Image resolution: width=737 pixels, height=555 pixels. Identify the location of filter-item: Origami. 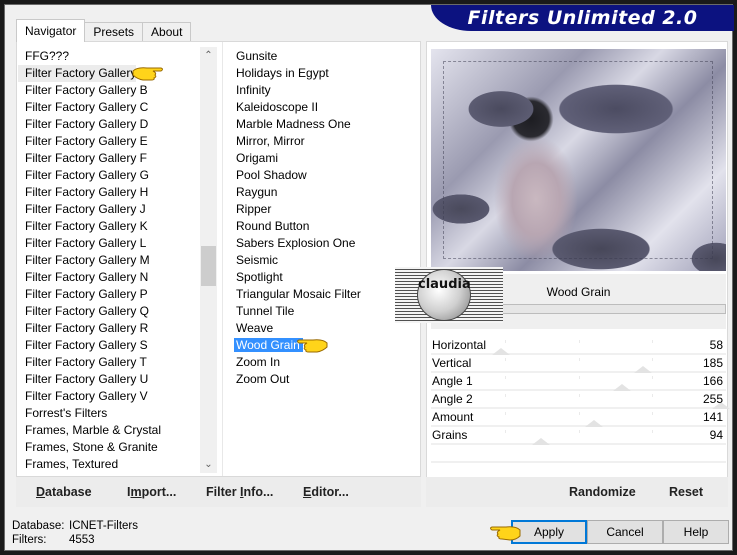
(324, 158).